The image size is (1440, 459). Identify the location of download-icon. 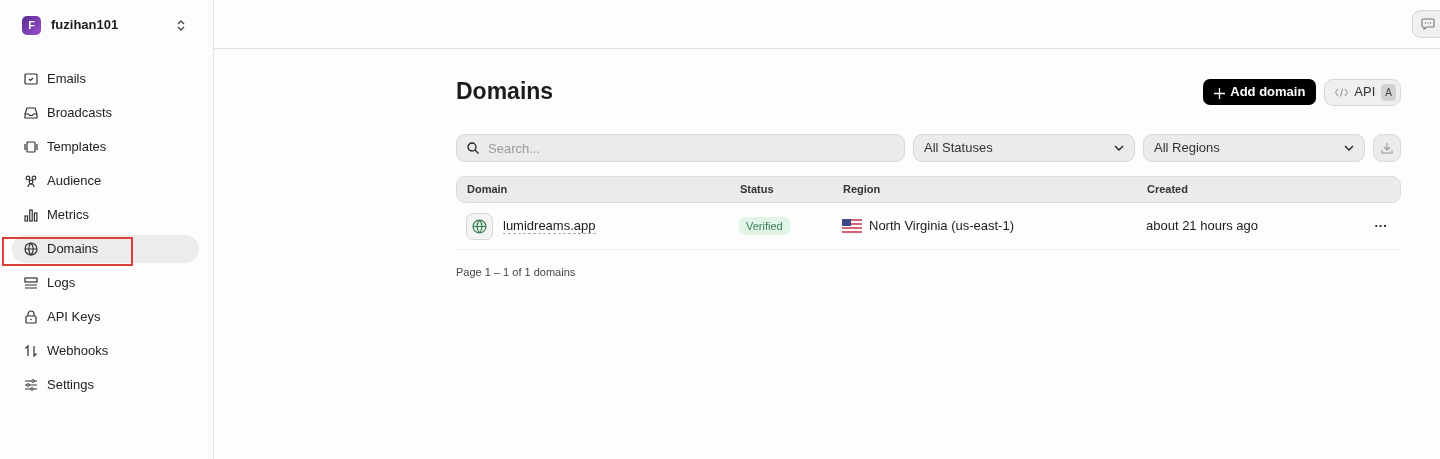
(1387, 148).